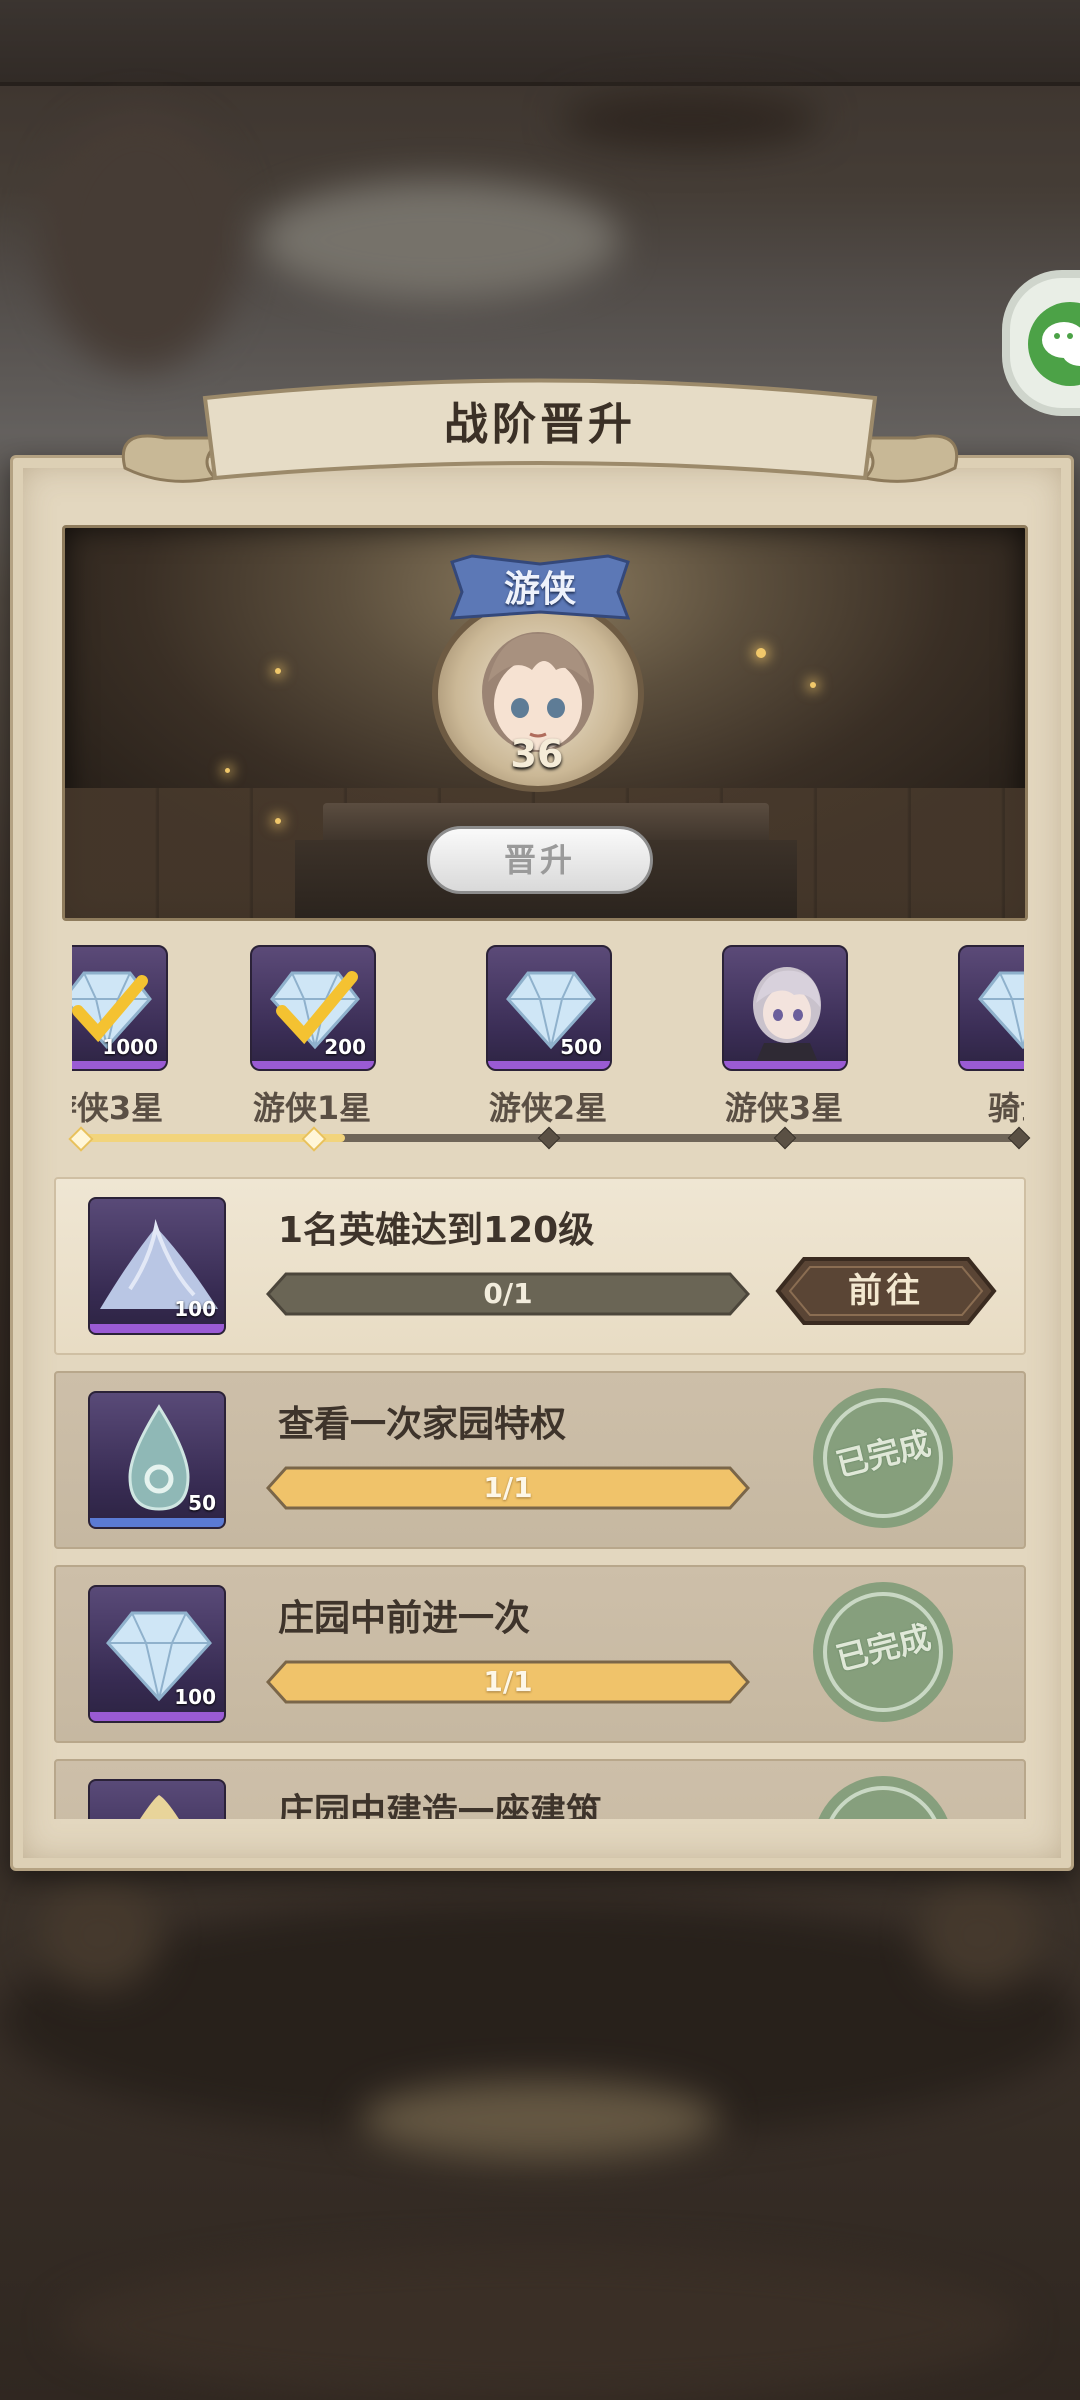 This screenshot has width=1080, height=2400. What do you see at coordinates (539, 589) in the screenshot?
I see `rank-name: 游侠` at bounding box center [539, 589].